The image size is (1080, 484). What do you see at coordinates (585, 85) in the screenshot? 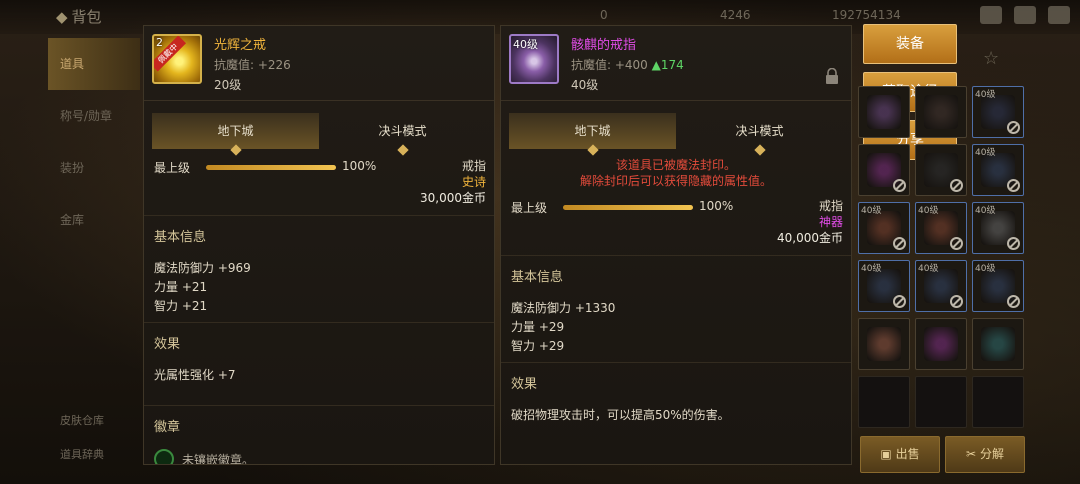
I see `item-level: 40级` at bounding box center [585, 85].